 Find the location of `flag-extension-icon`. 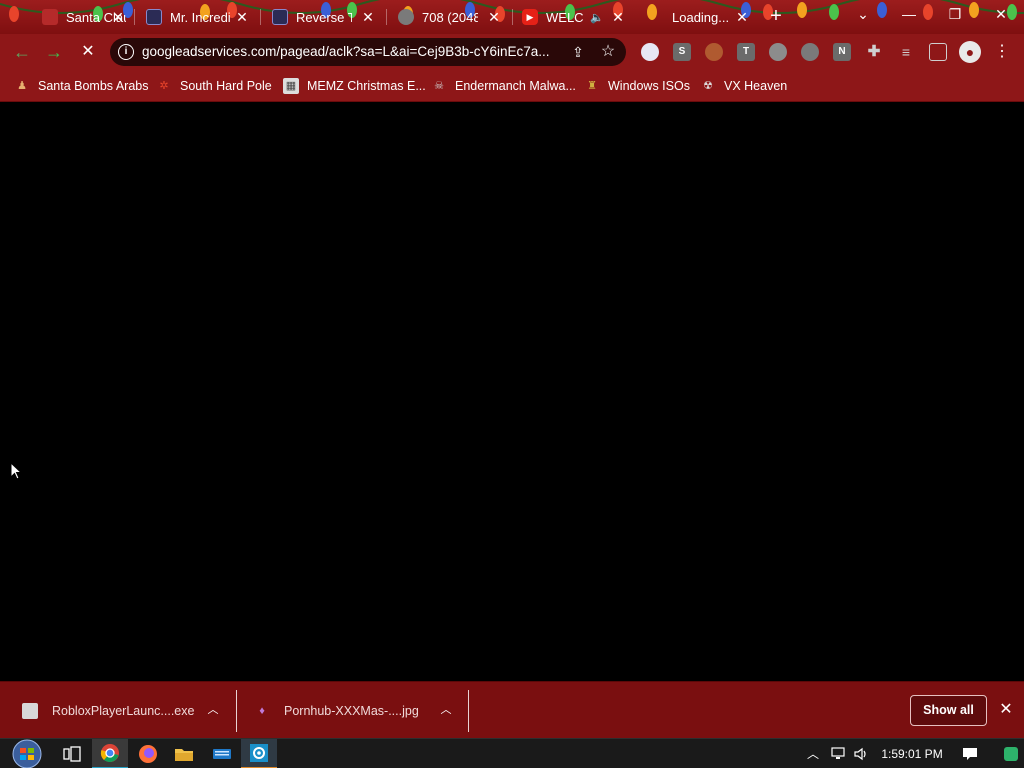

flag-extension-icon is located at coordinates (650, 52).